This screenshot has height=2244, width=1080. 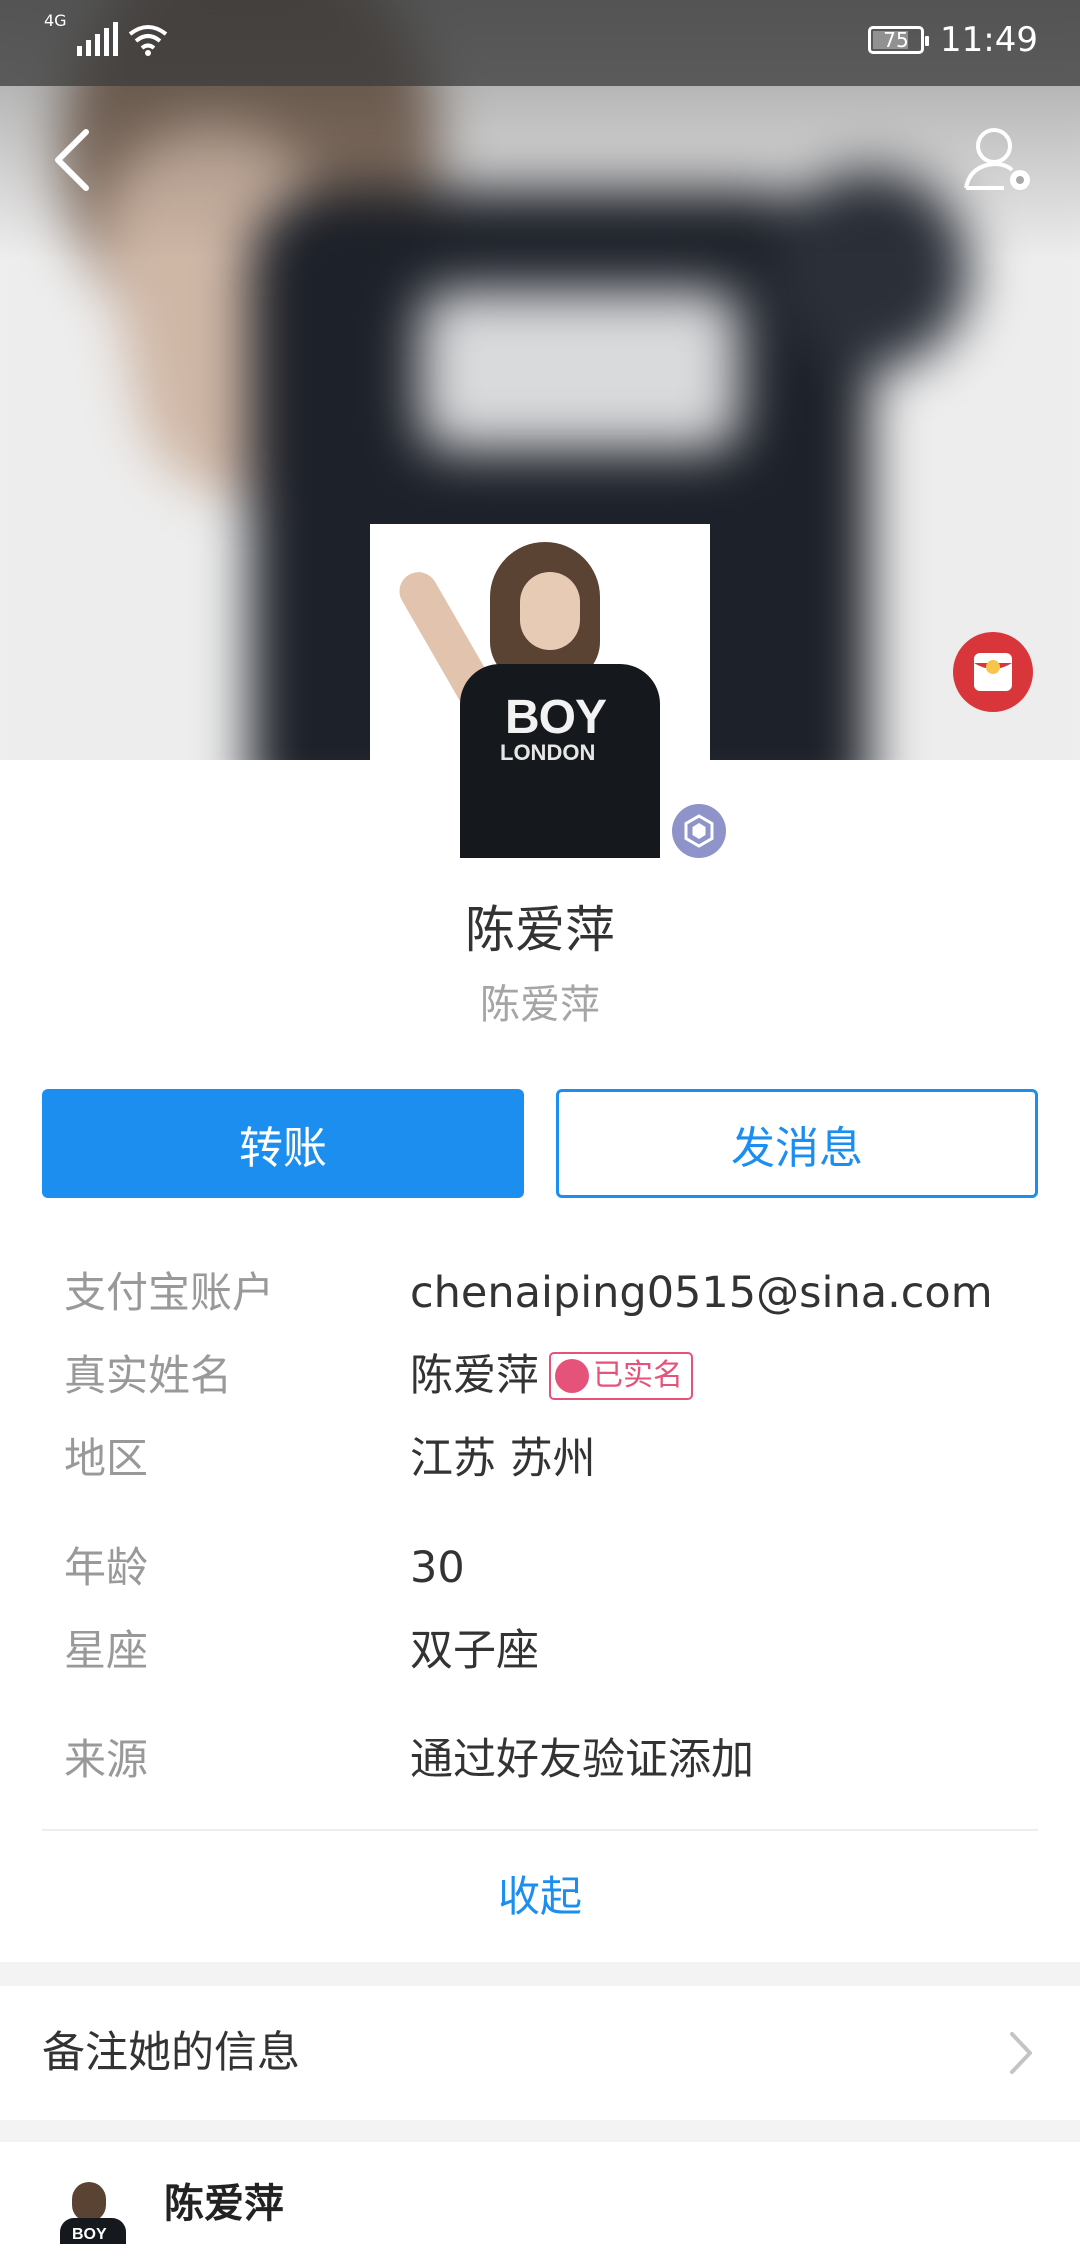 I want to click on red-packet-icon, so click(x=993, y=672).